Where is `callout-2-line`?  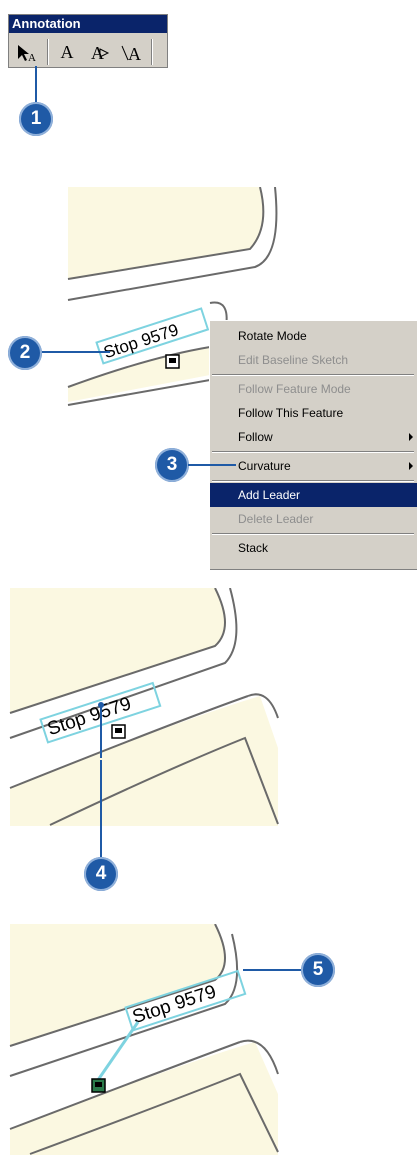
callout-2-line is located at coordinates (76, 352).